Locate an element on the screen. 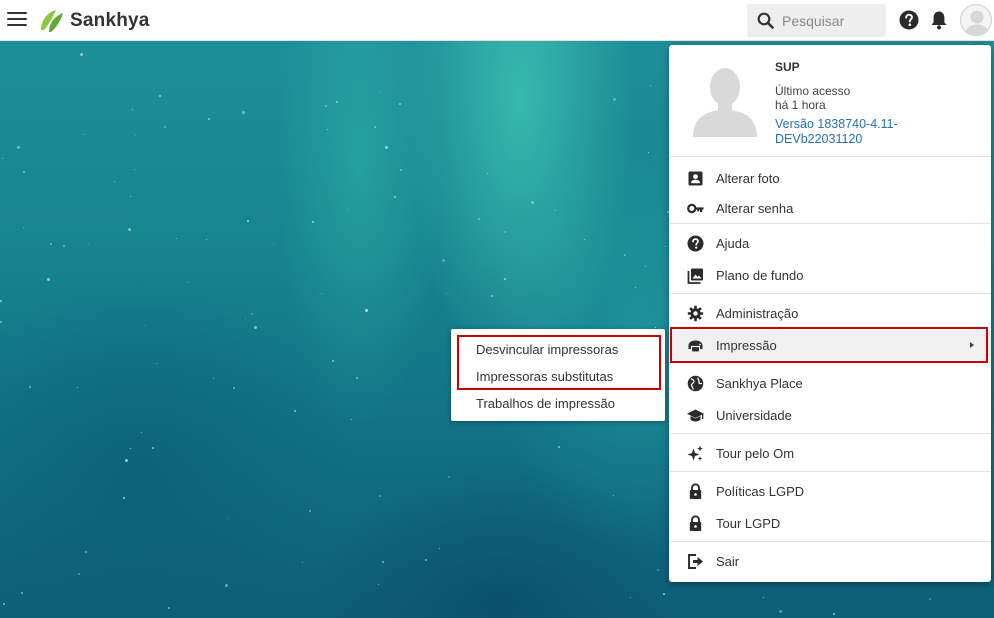  menu-item-sankhya-place: Sankhya Place is located at coordinates (830, 383).